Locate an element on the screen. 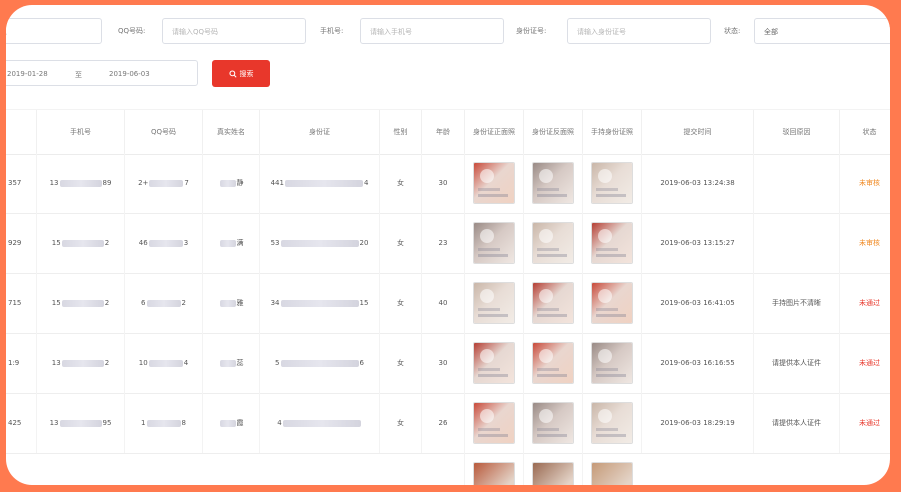  qq-prefix: 46 is located at coordinates (143, 243).